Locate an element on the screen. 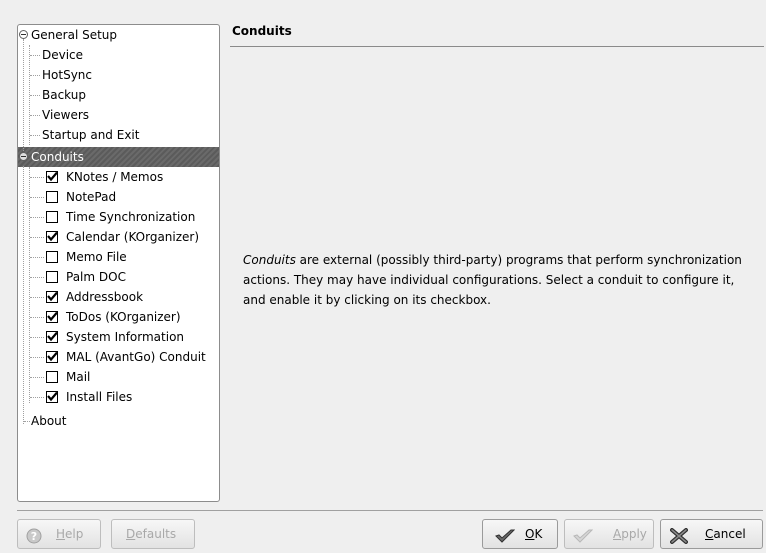 The image size is (766, 553). conduit-label: System Information is located at coordinates (125, 337).